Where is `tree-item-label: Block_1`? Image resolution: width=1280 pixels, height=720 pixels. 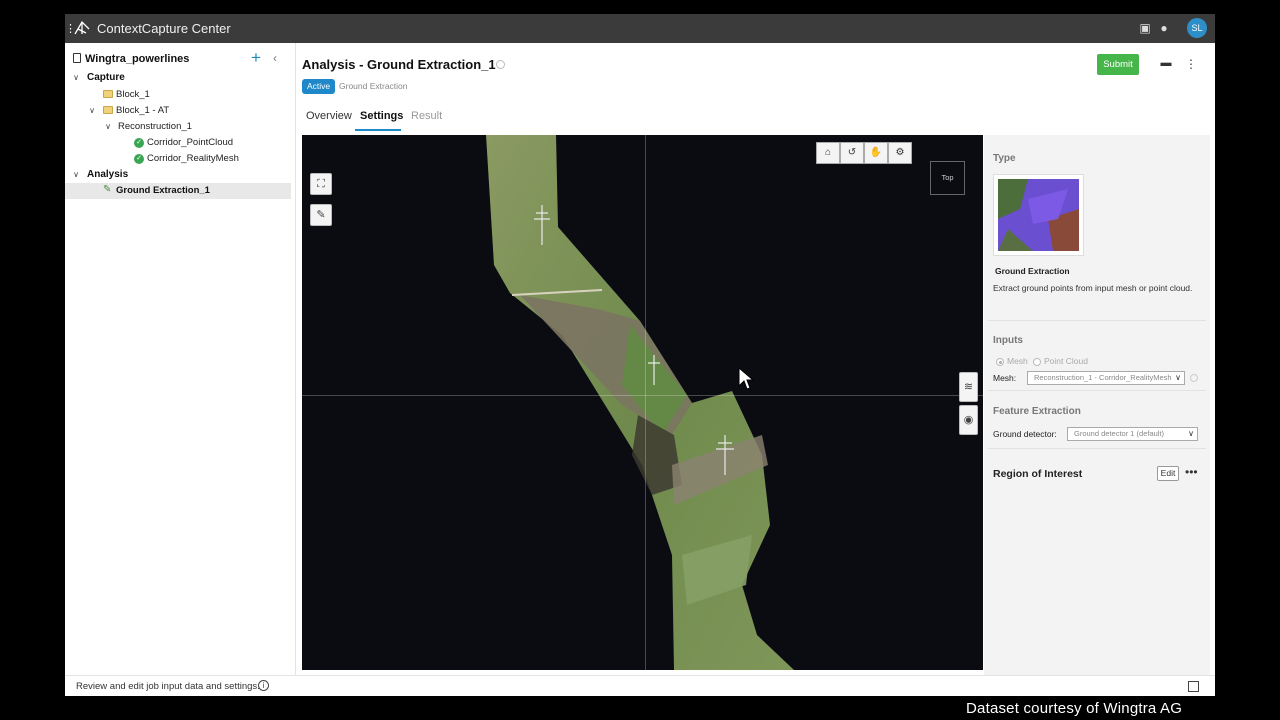 tree-item-label: Block_1 is located at coordinates (133, 94).